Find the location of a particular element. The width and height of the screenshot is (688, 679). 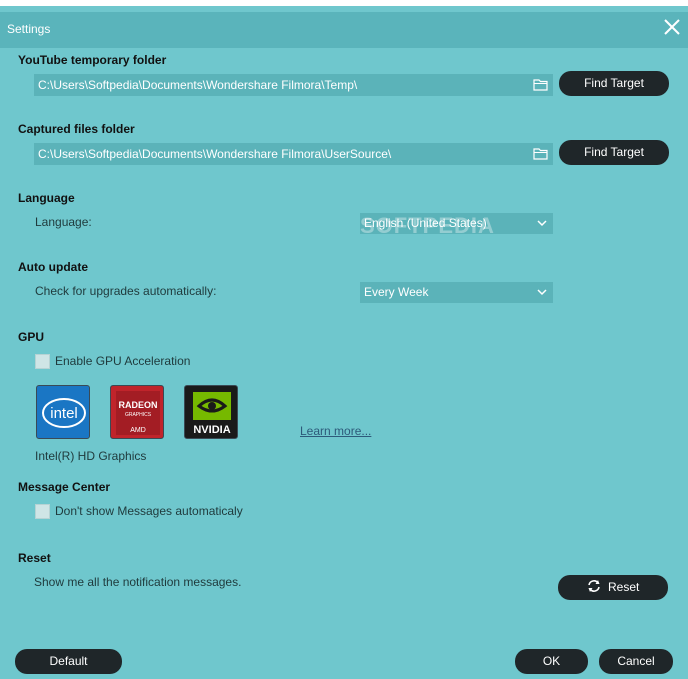

language-select: English (United States) is located at coordinates (456, 223).